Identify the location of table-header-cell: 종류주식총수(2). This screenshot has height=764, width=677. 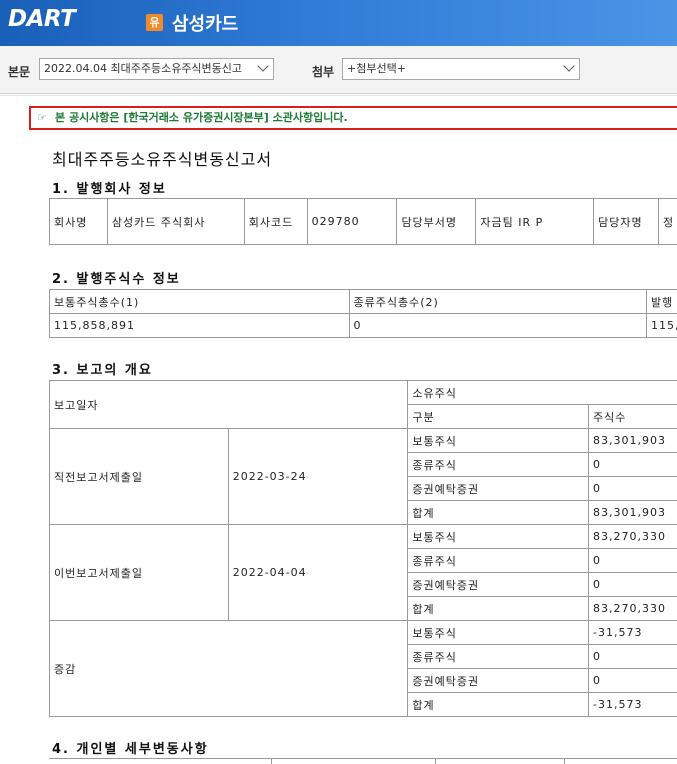
(497, 301).